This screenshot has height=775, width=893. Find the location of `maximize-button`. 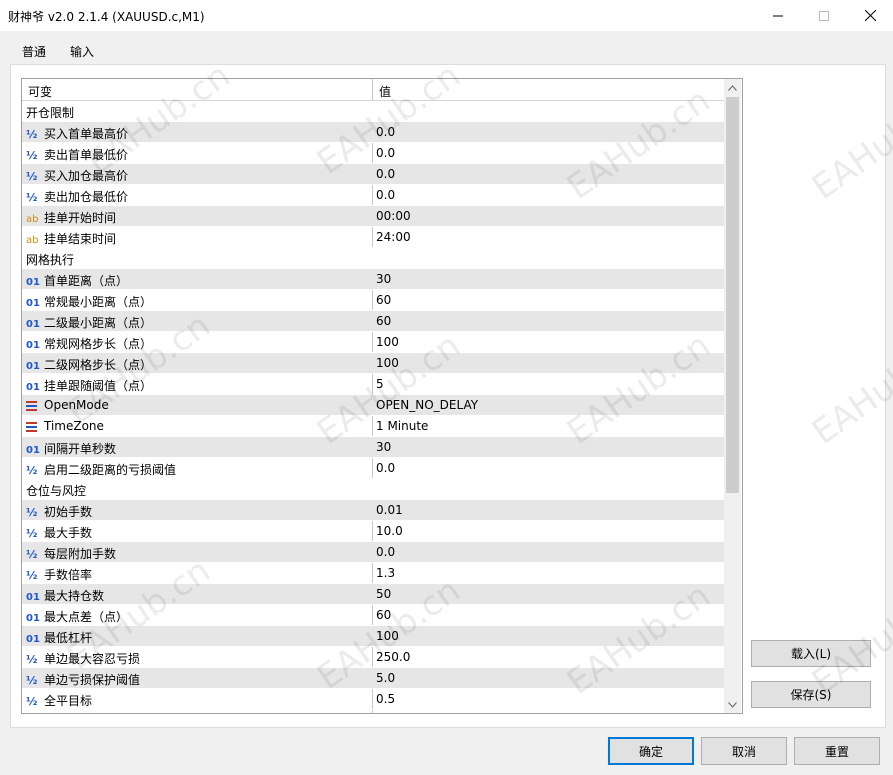

maximize-button is located at coordinates (824, 15).